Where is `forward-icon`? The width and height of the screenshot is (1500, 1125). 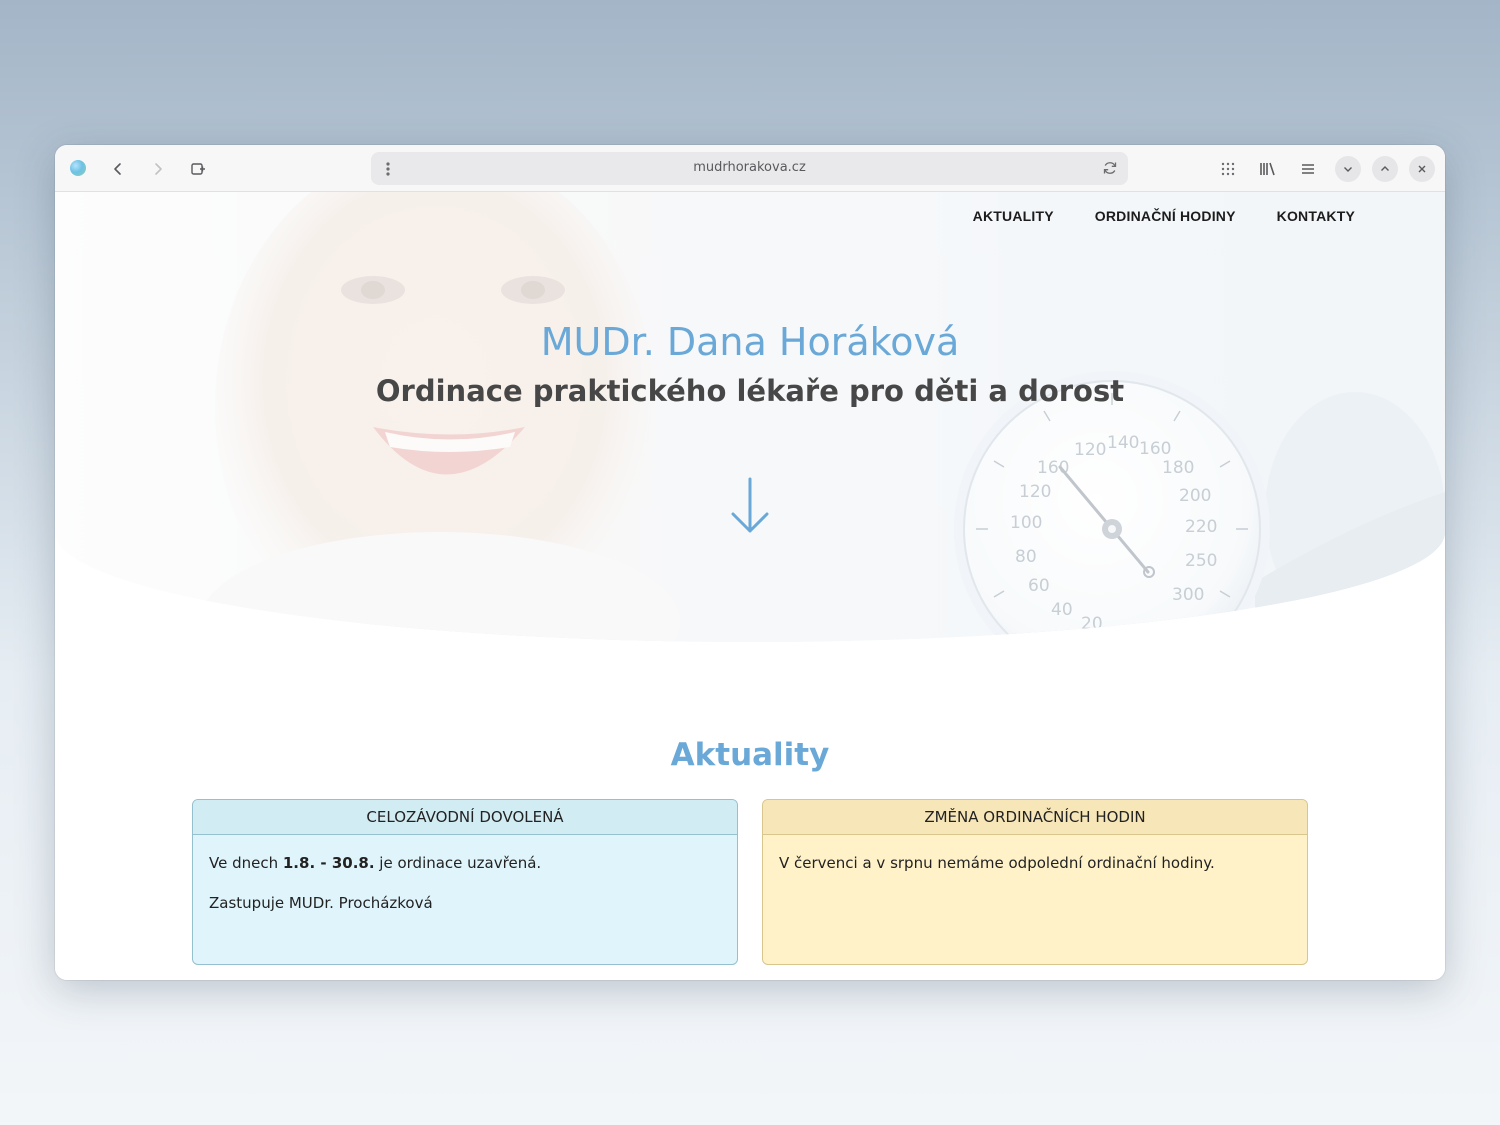
forward-icon is located at coordinates (158, 169).